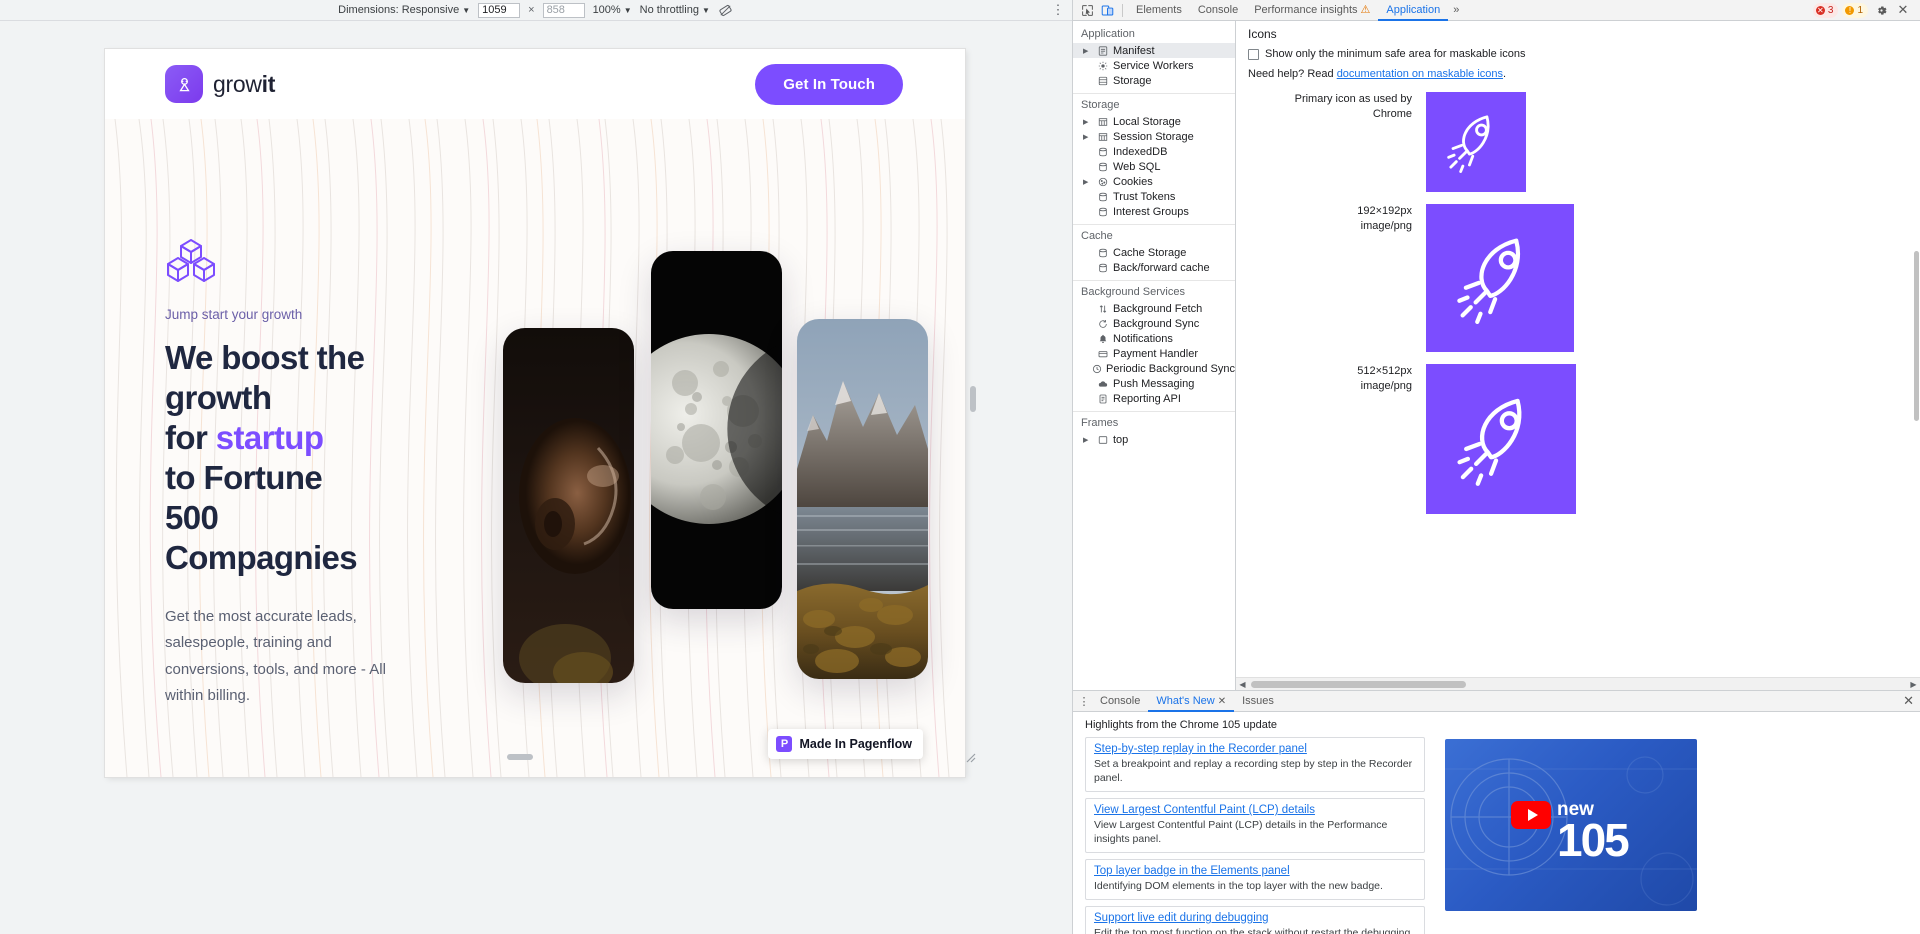 The width and height of the screenshot is (1920, 934). Describe the element at coordinates (1154, 267) in the screenshot. I see `sidebar-item-back-forward-cache: Back/forward cache` at that location.